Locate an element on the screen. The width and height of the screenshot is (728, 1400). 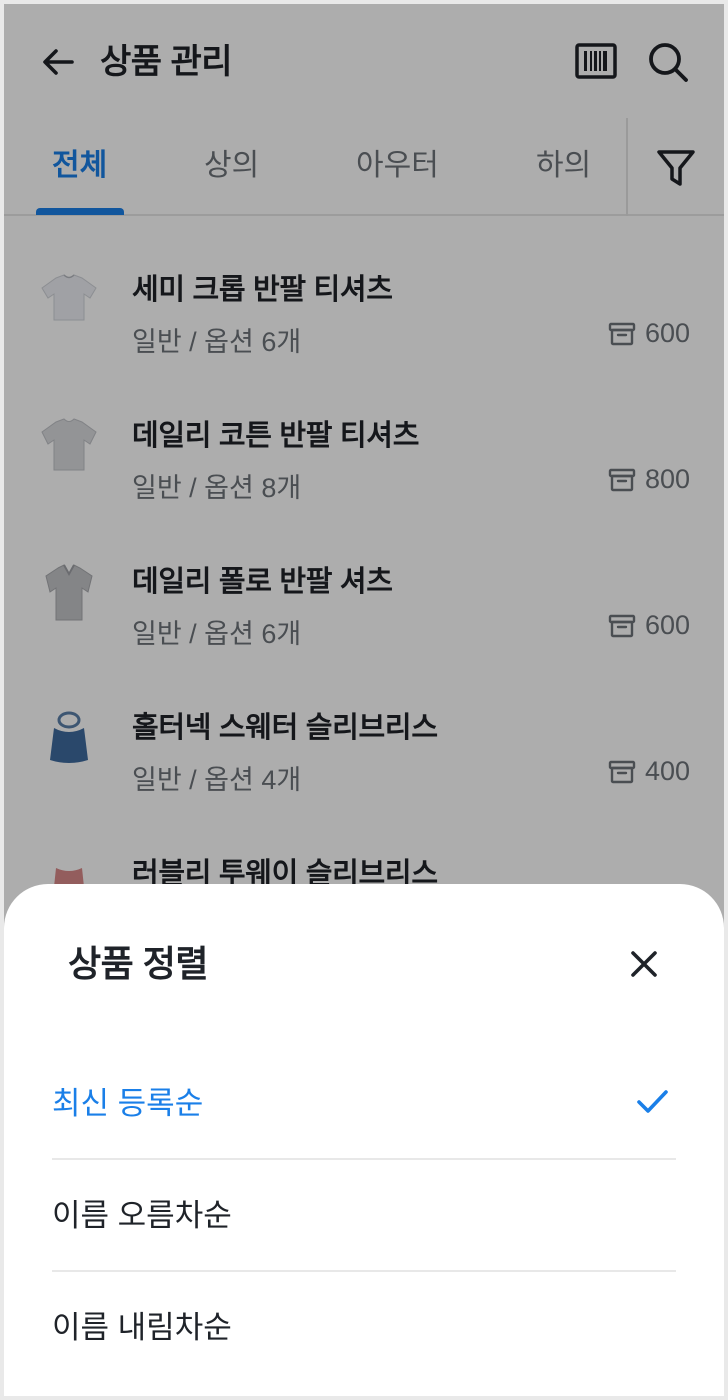
sort-option-label: 이름 오름차순 is located at coordinates (142, 1215).